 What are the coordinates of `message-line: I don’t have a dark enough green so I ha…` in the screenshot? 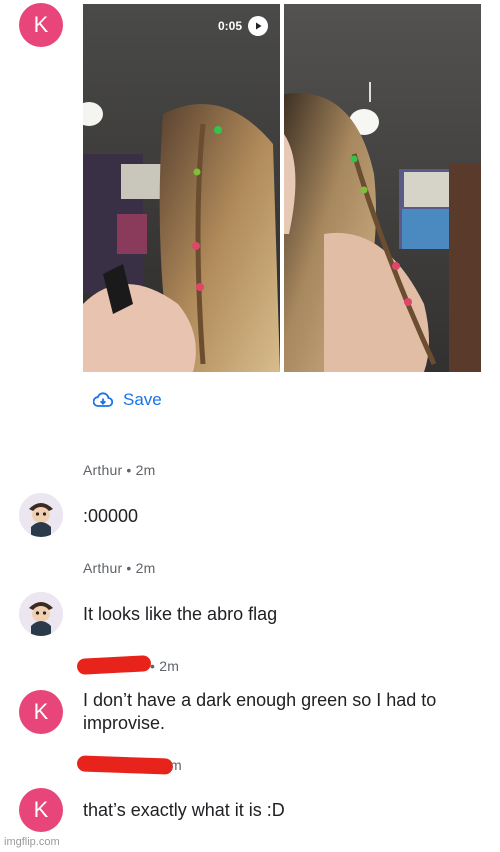 It's located at (260, 700).